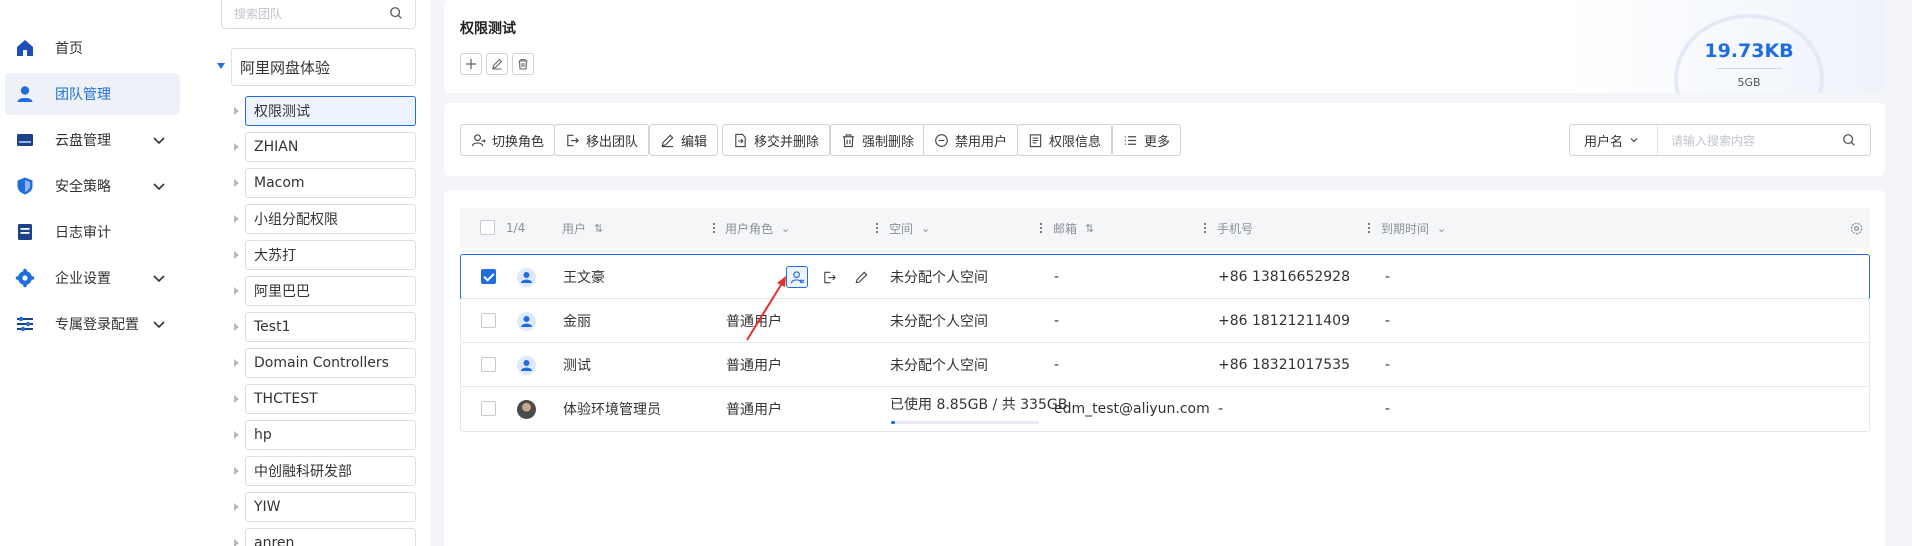 The image size is (1912, 546). I want to click on member-search-input: 请输入搜索内容, so click(1750, 140).